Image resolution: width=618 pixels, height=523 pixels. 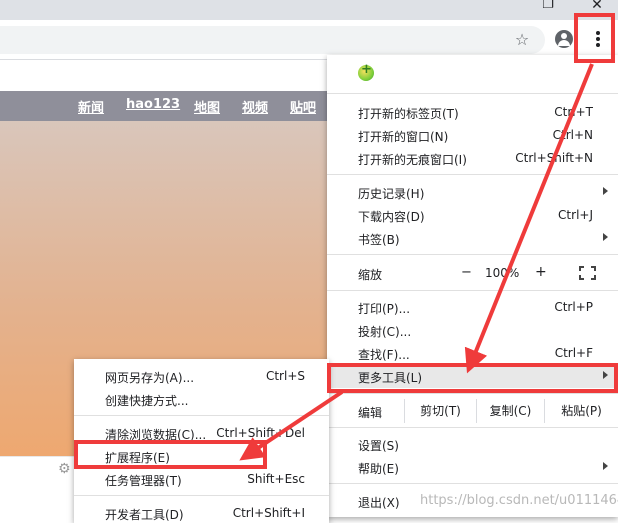 What do you see at coordinates (529, 218) in the screenshot?
I see `arrow-to-more-tools` at bounding box center [529, 218].